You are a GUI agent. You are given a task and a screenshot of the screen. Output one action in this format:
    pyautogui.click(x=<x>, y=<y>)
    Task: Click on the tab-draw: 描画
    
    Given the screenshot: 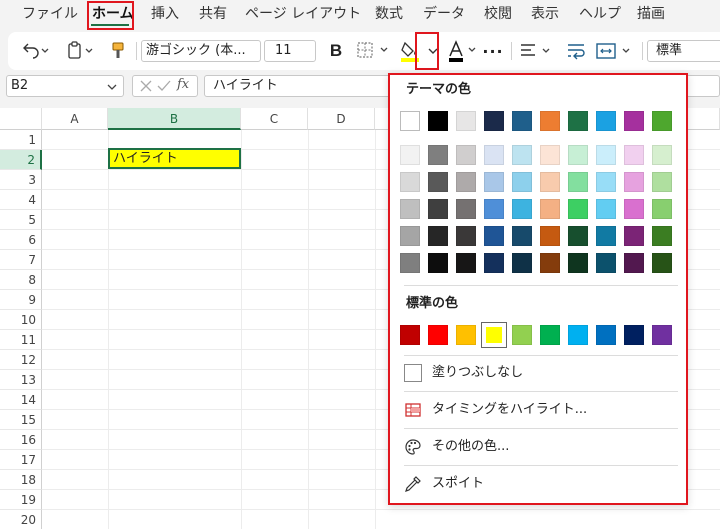 What is the action you would take?
    pyautogui.click(x=651, y=14)
    